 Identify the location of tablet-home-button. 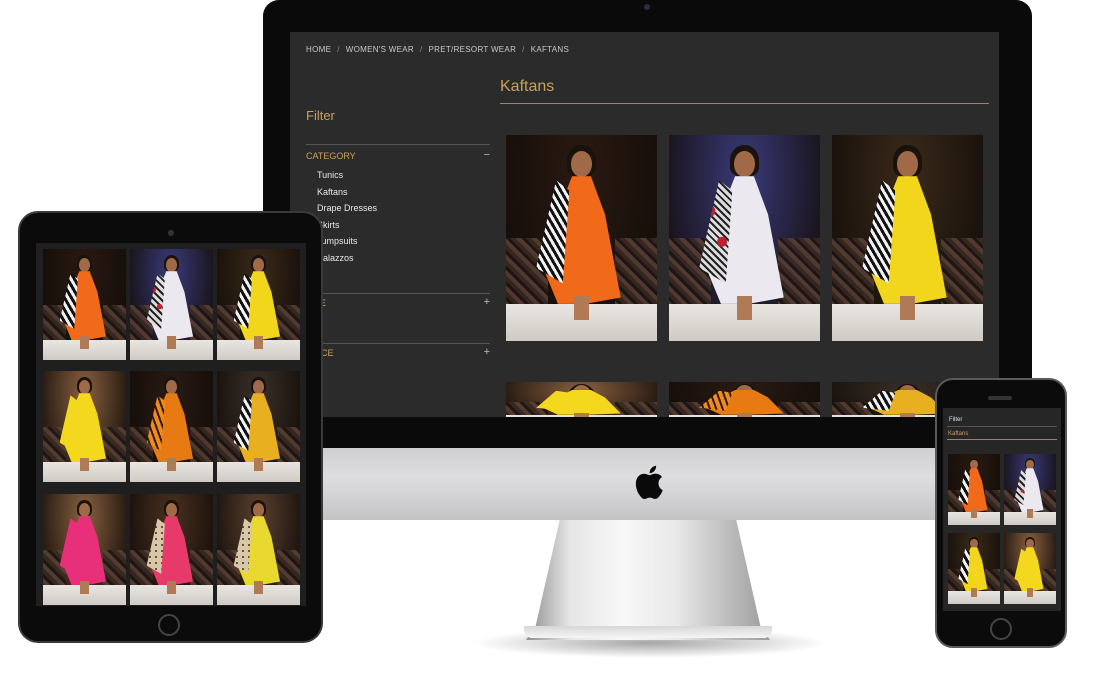
(169, 625).